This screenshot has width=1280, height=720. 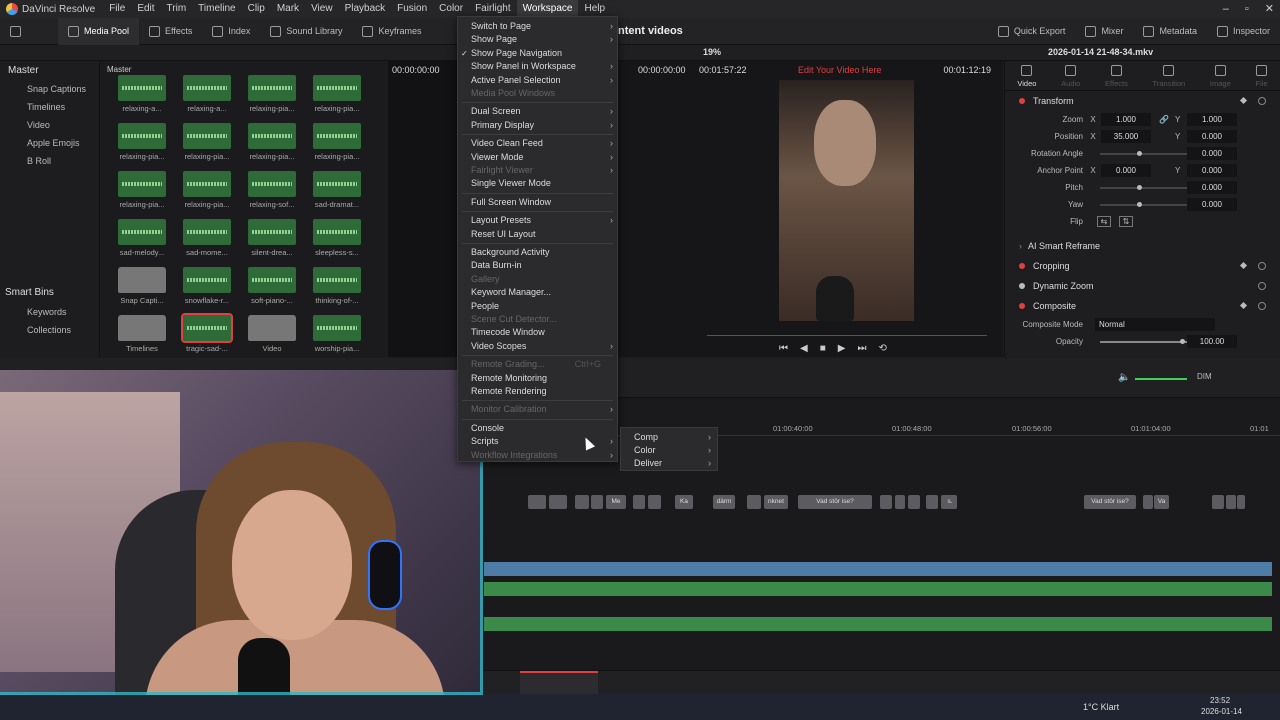 What do you see at coordinates (538, 66) in the screenshot?
I see `menu-item: Show Panel in Workspace ›` at bounding box center [538, 66].